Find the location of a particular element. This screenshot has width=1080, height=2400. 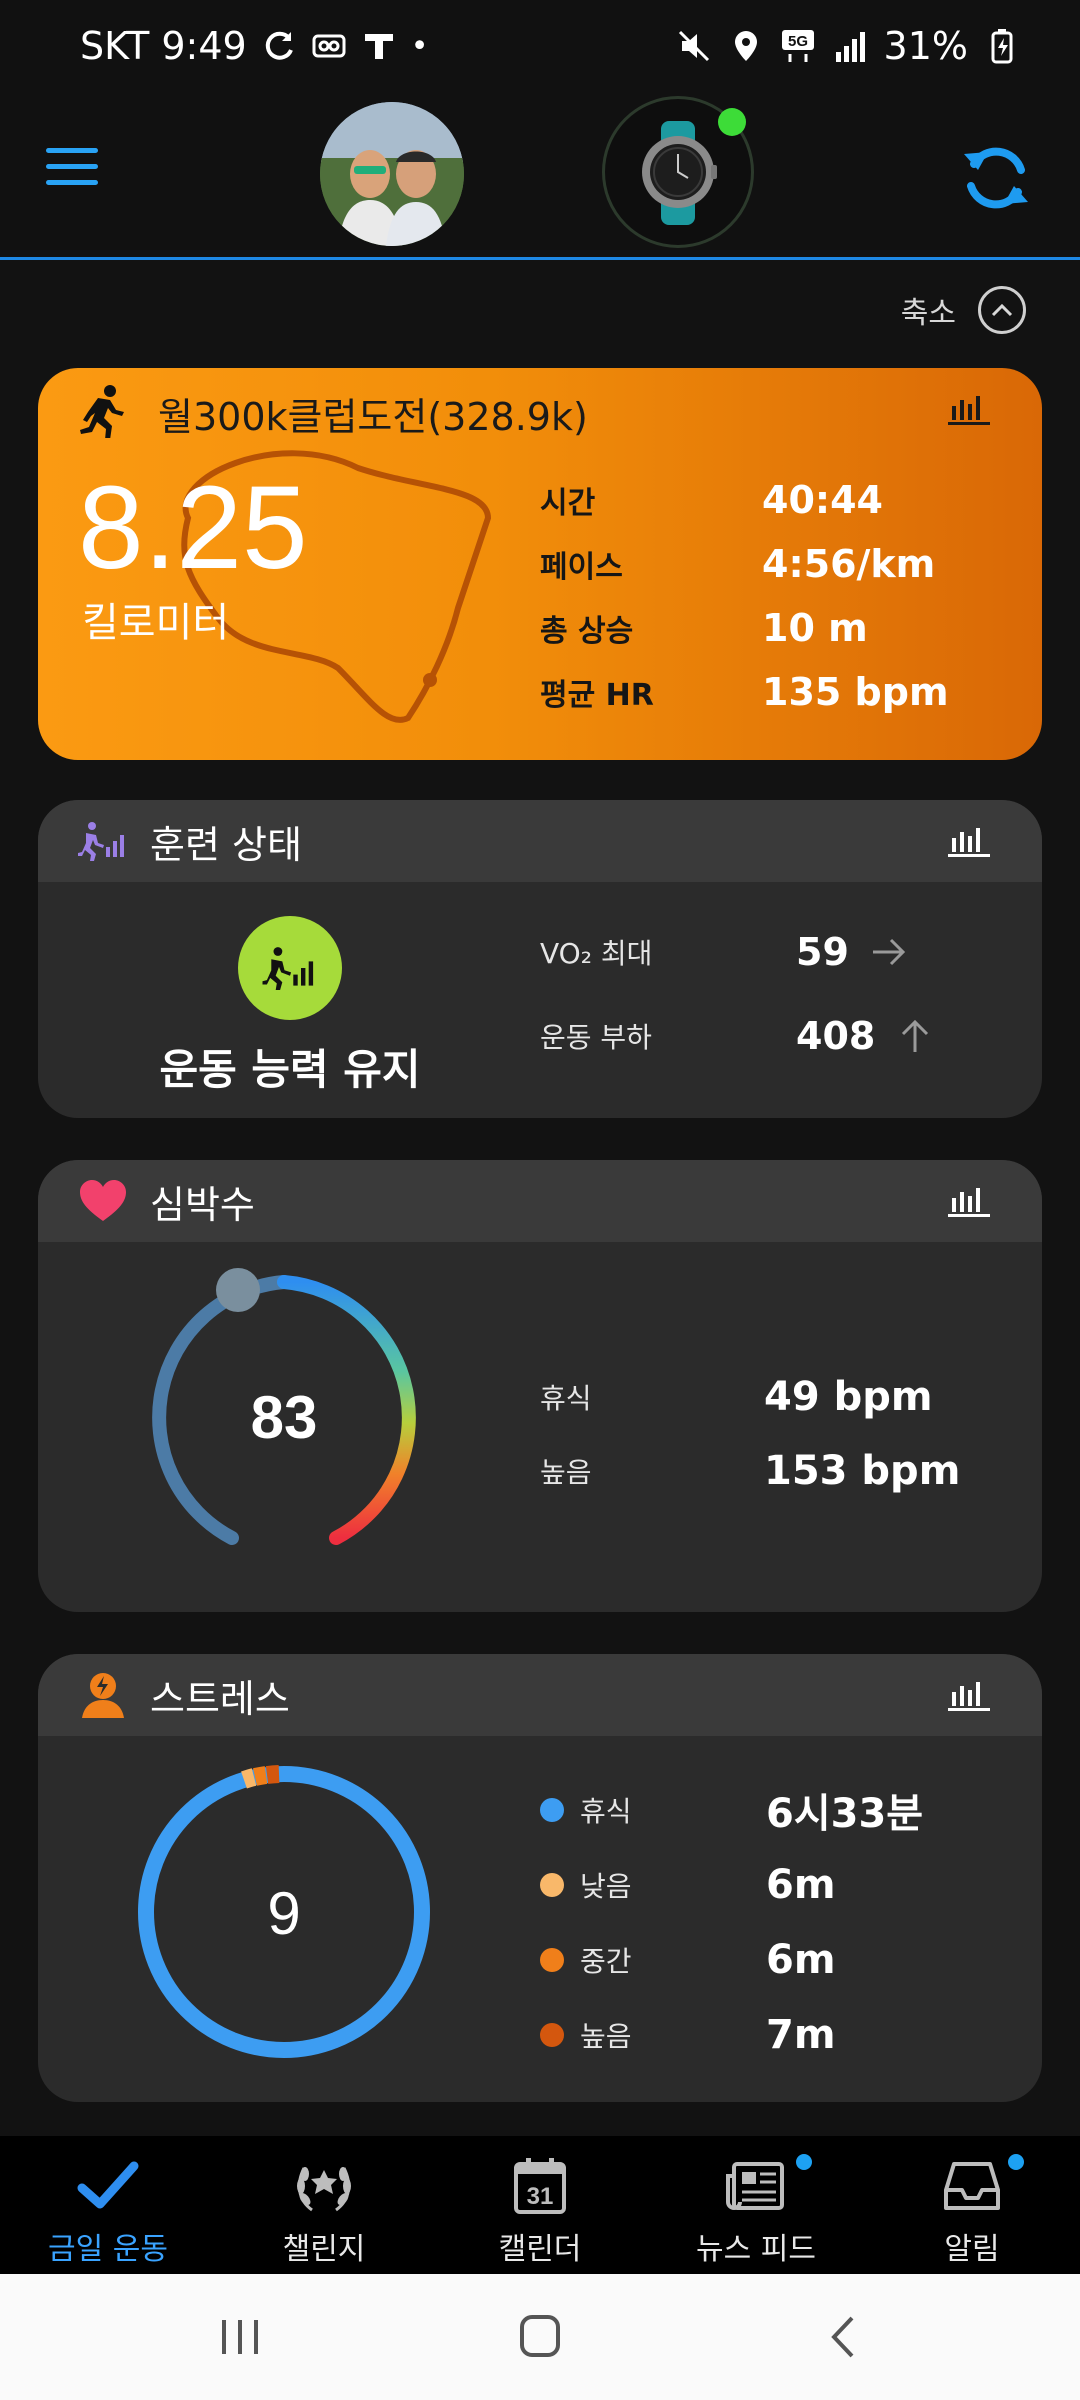

activity-title: 월300k클럽도전(328.9k) is located at coordinates (373, 417).